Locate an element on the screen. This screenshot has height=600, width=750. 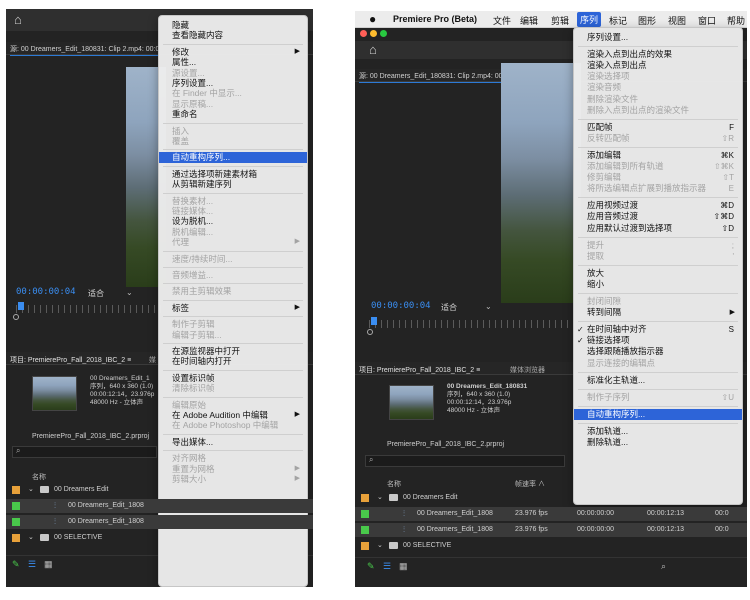
left-search-input: ⌕ is located at coordinates (84, 452).